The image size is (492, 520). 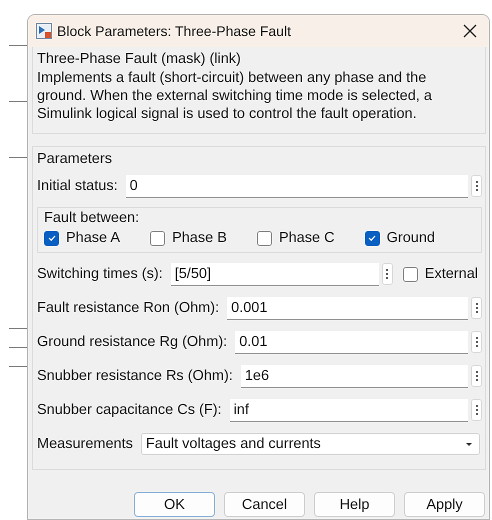 I want to click on field-label: Snubber resistance Rs (Ohm):, so click(x=135, y=376).